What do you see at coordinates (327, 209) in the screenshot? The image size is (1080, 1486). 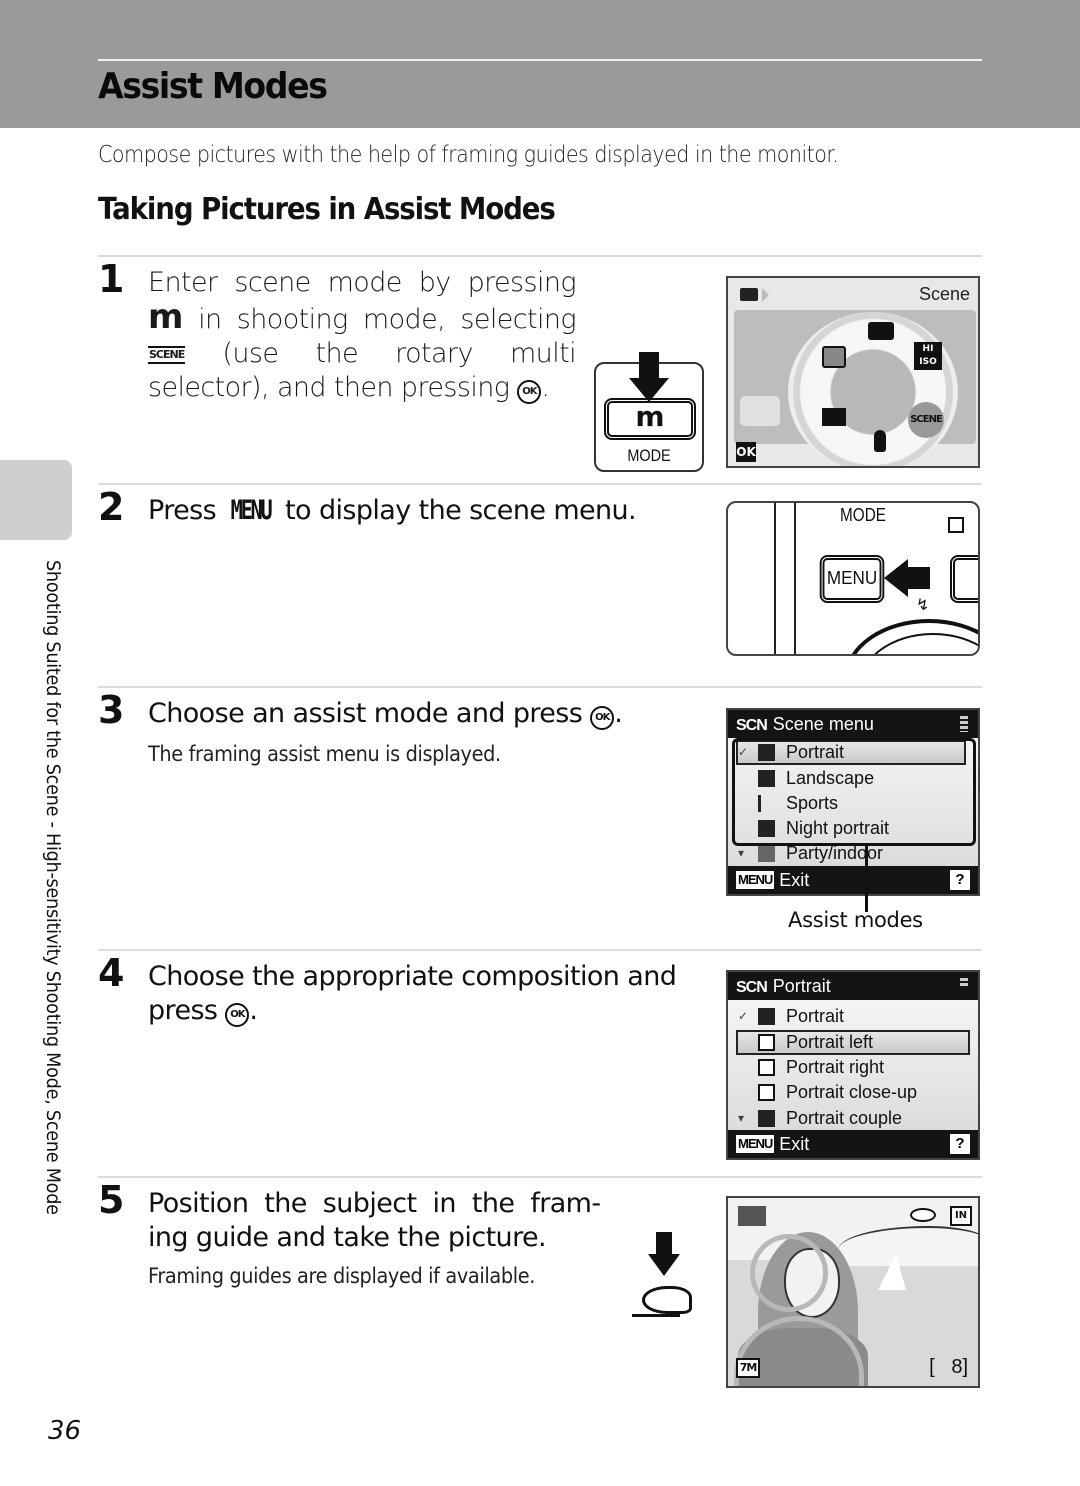 I see `section-title: Taking Pictures in Assist Modes` at bounding box center [327, 209].